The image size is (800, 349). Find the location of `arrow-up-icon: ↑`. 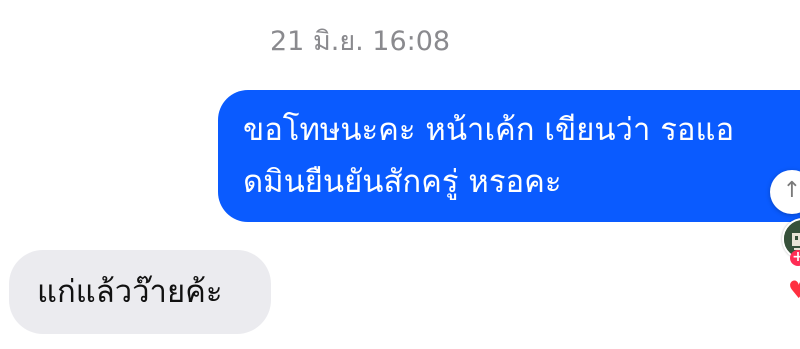

arrow-up-icon: ↑ is located at coordinates (791, 190).